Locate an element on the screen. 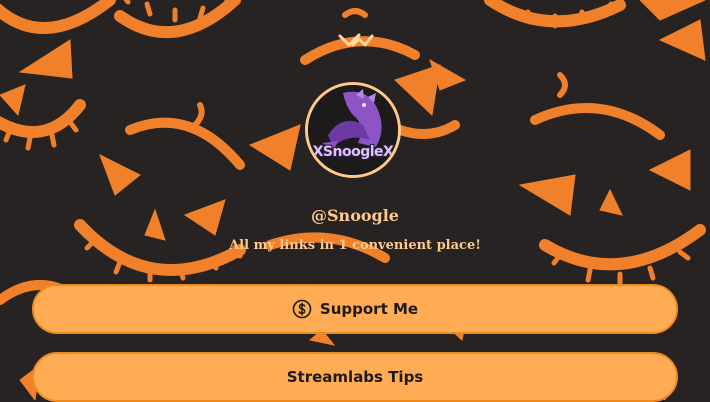 Image resolution: width=710 pixels, height=402 pixels. profile-avatar: XSnoogleX is located at coordinates (353, 130).